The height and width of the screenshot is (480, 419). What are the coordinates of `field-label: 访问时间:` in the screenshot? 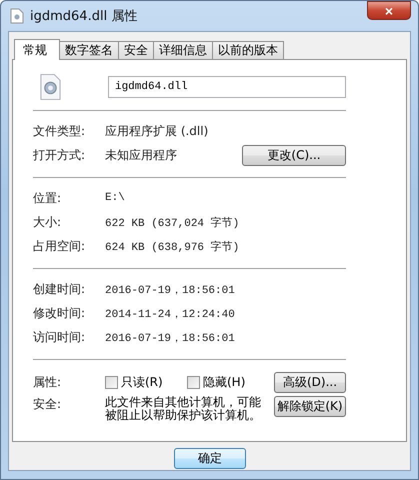 It's located at (59, 337).